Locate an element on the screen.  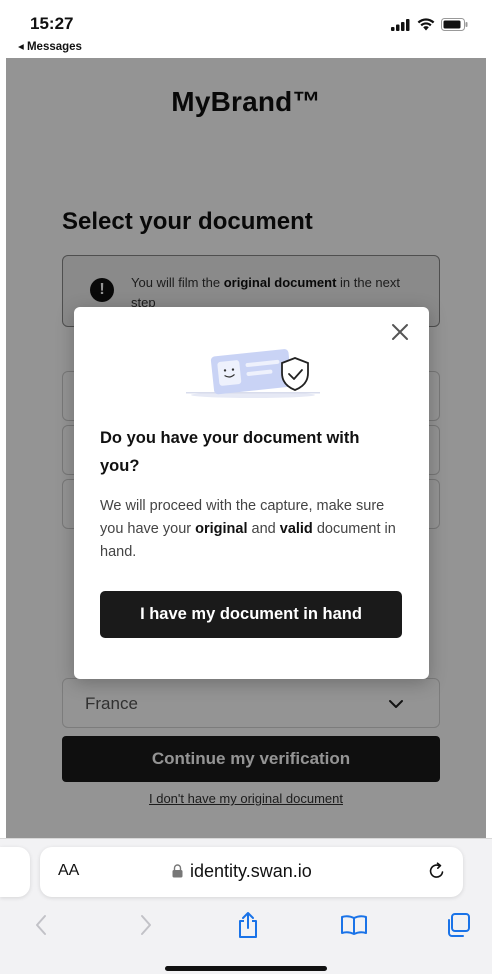
share-icon is located at coordinates (248, 925).